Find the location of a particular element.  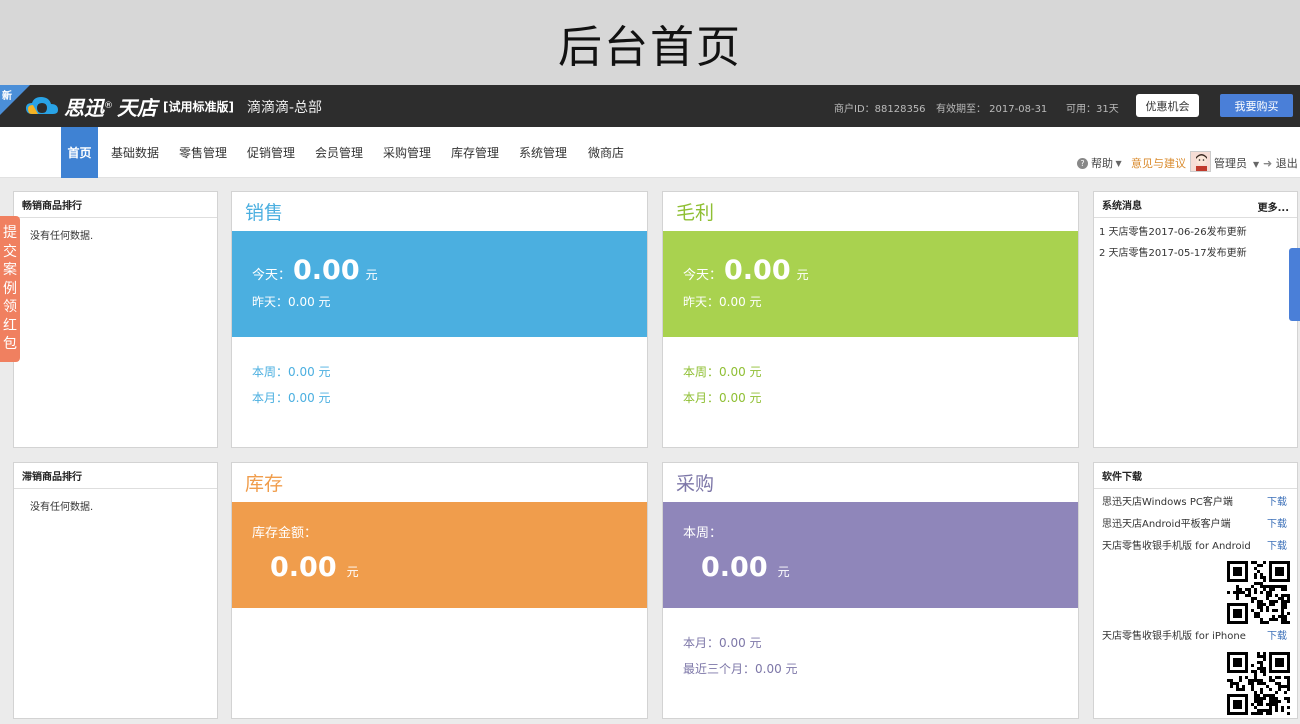

inventory-band: 库存金额： 0.00 元 is located at coordinates (439, 555).